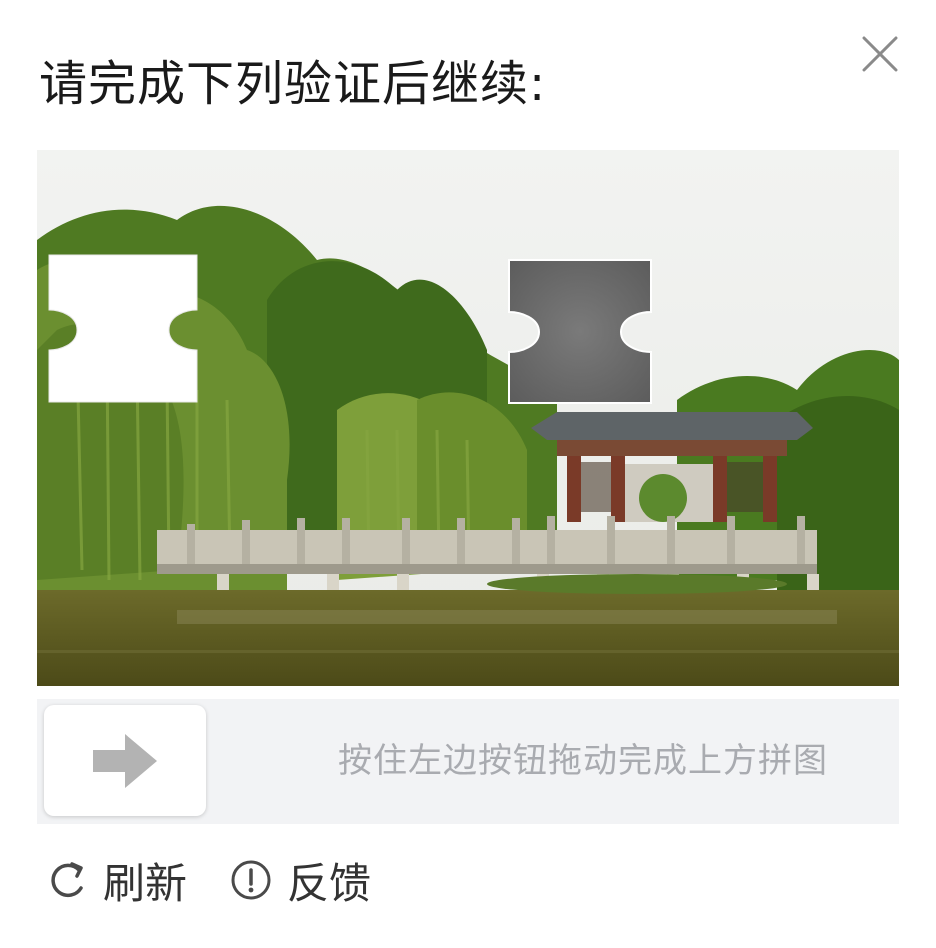  What do you see at coordinates (583, 761) in the screenshot?
I see `slider-hint: 按住左边按钮拖动完成上方拼图` at bounding box center [583, 761].